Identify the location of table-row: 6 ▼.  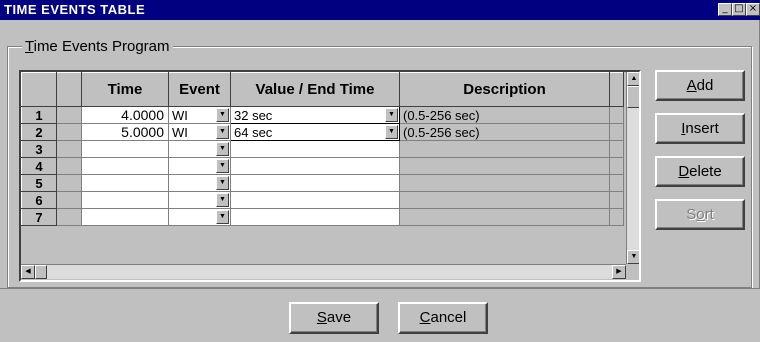
(322, 200).